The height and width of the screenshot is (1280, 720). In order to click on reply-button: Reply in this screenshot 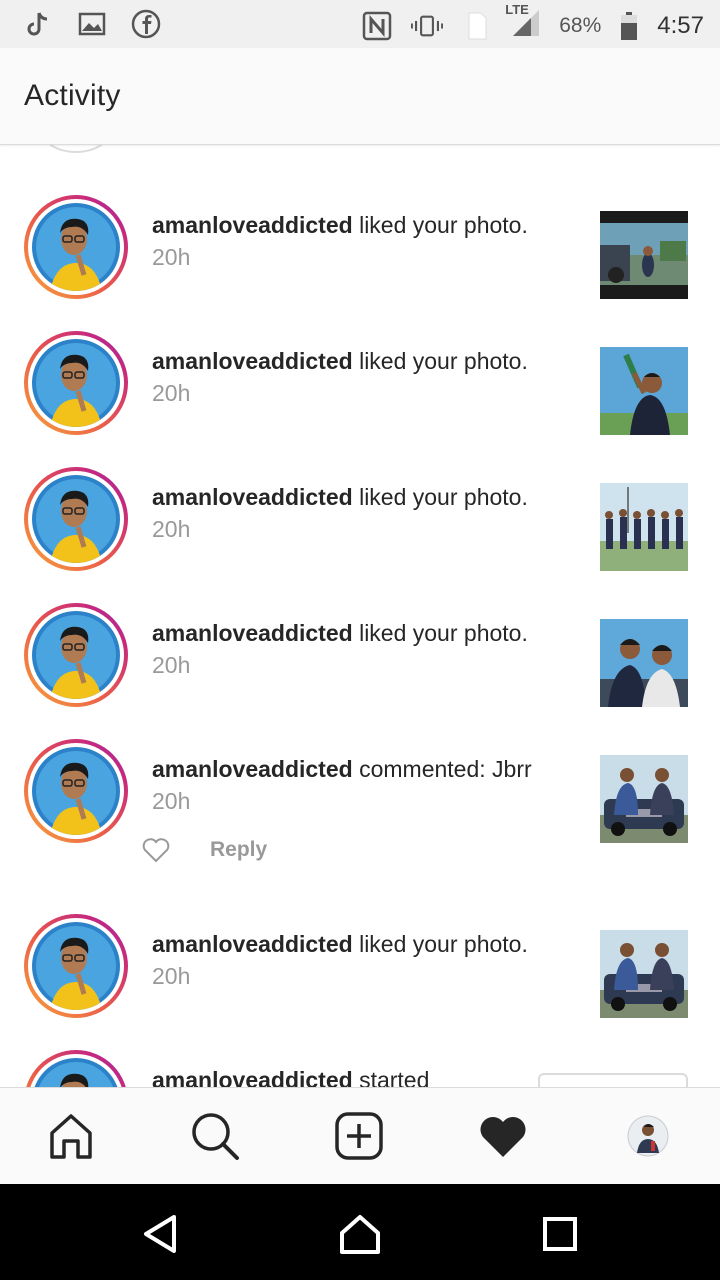, I will do `click(238, 850)`.